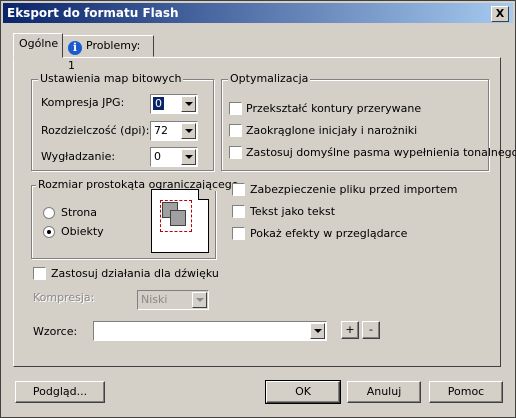 The height and width of the screenshot is (418, 516). I want to click on info-icon: i, so click(75, 48).